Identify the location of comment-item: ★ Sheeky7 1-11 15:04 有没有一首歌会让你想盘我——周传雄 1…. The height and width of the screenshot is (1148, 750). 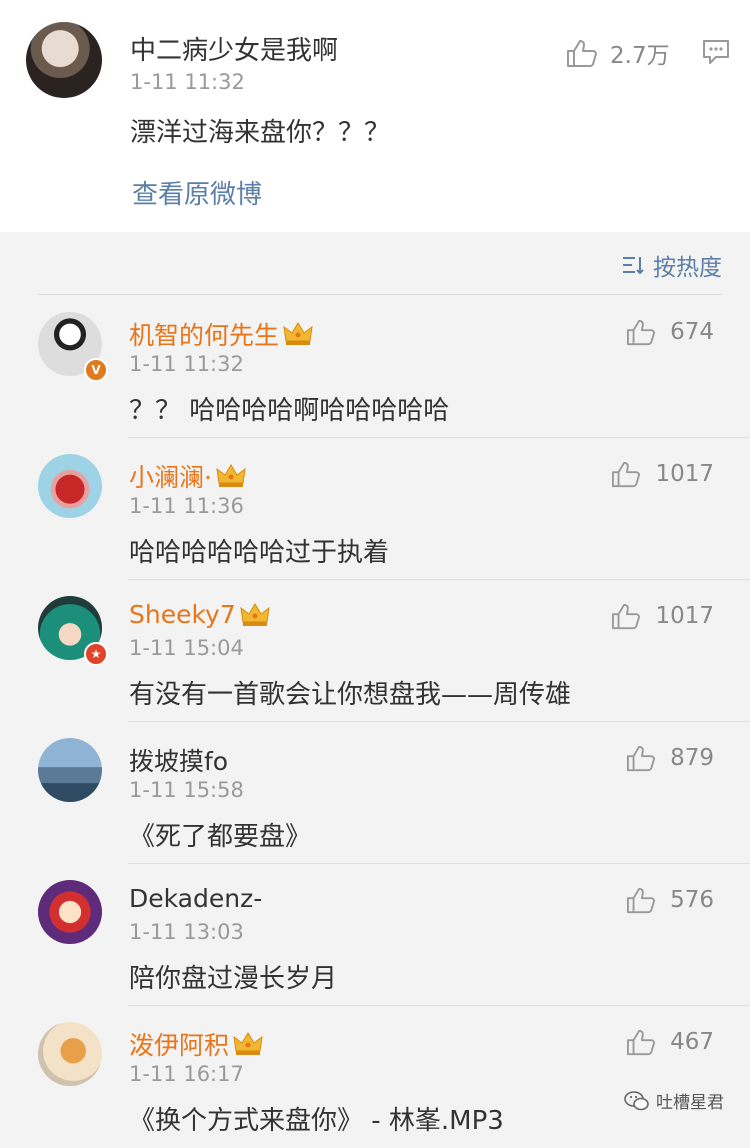
(375, 651).